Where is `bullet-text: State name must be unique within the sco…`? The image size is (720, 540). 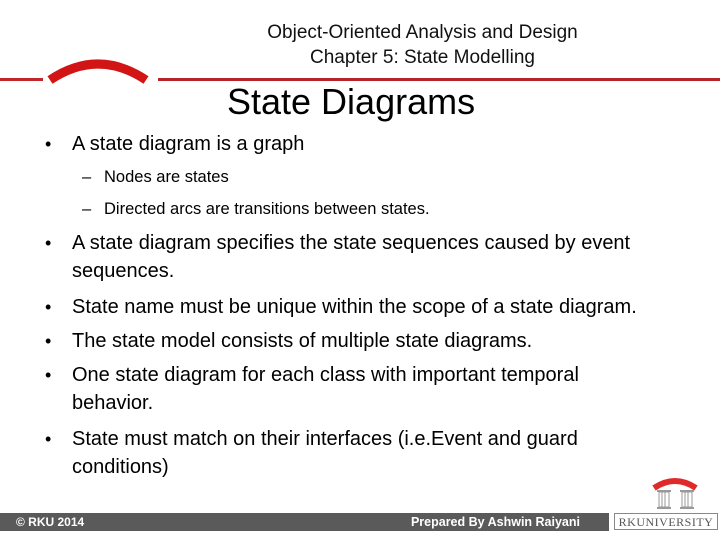 bullet-text: State name must be unique within the sco… is located at coordinates (354, 307).